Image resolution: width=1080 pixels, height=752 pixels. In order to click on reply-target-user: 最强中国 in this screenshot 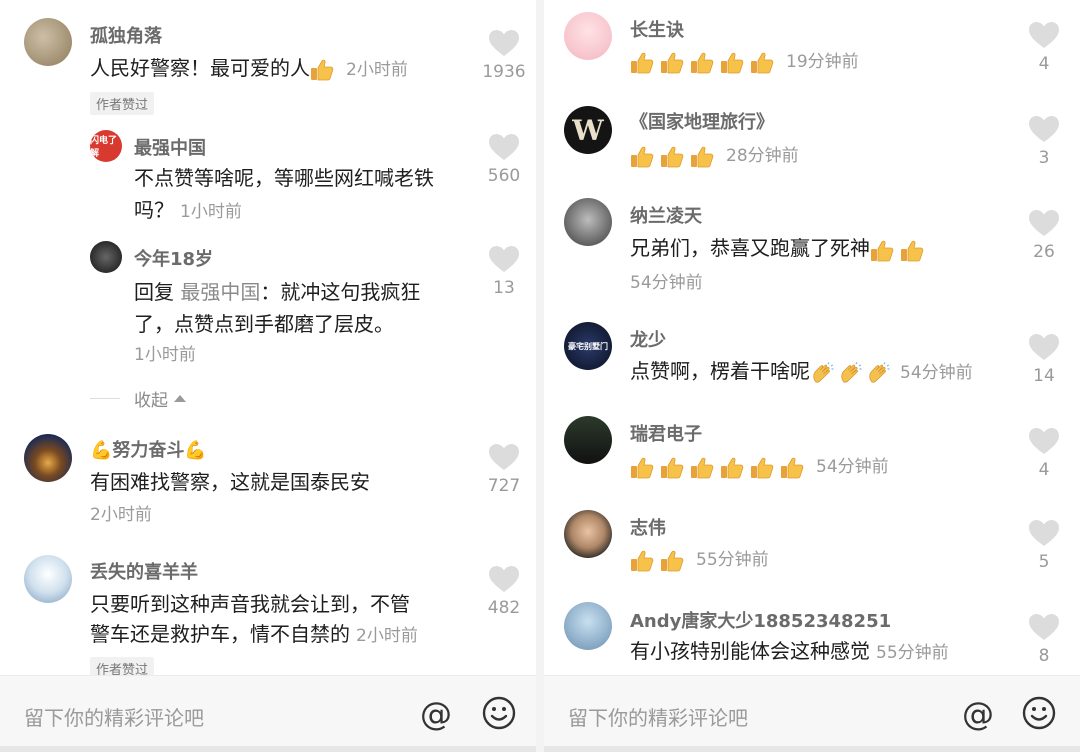, I will do `click(220, 292)`.